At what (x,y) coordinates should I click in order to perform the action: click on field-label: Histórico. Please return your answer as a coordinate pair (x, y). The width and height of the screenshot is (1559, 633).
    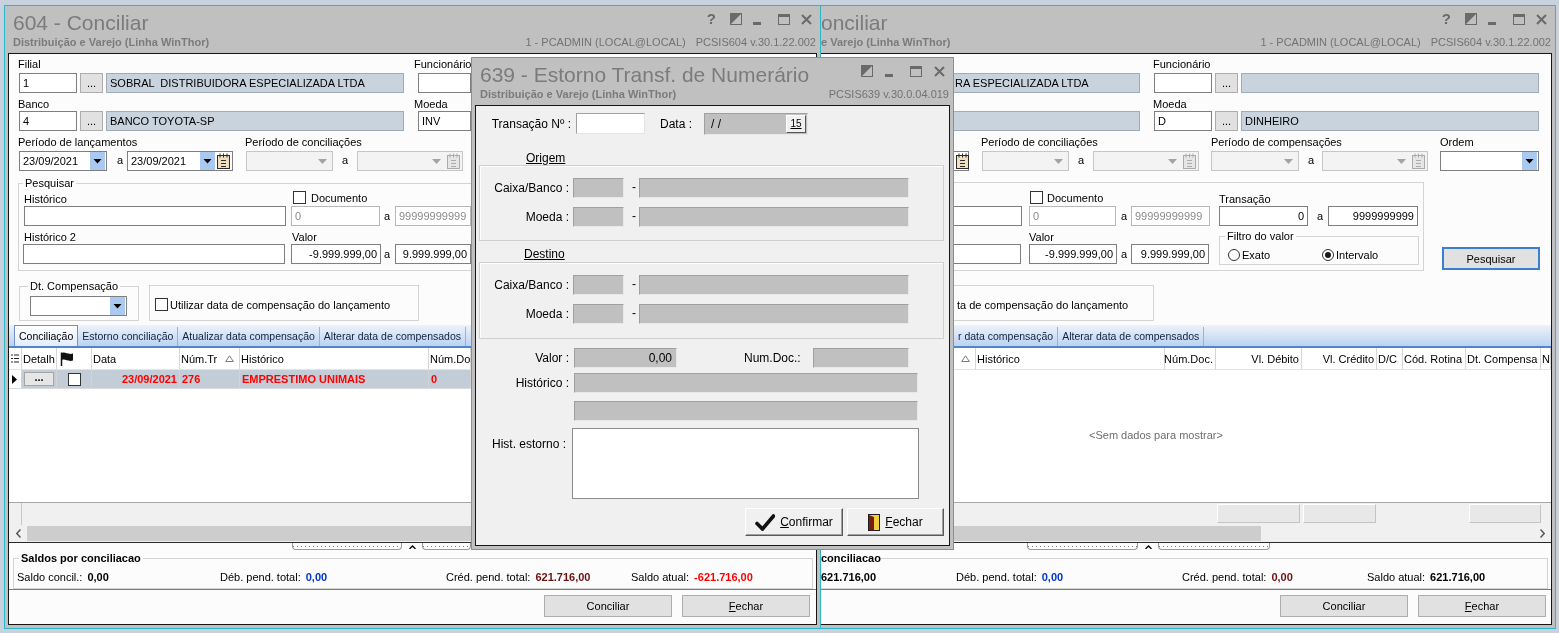
    Looking at the image, I should click on (45, 199).